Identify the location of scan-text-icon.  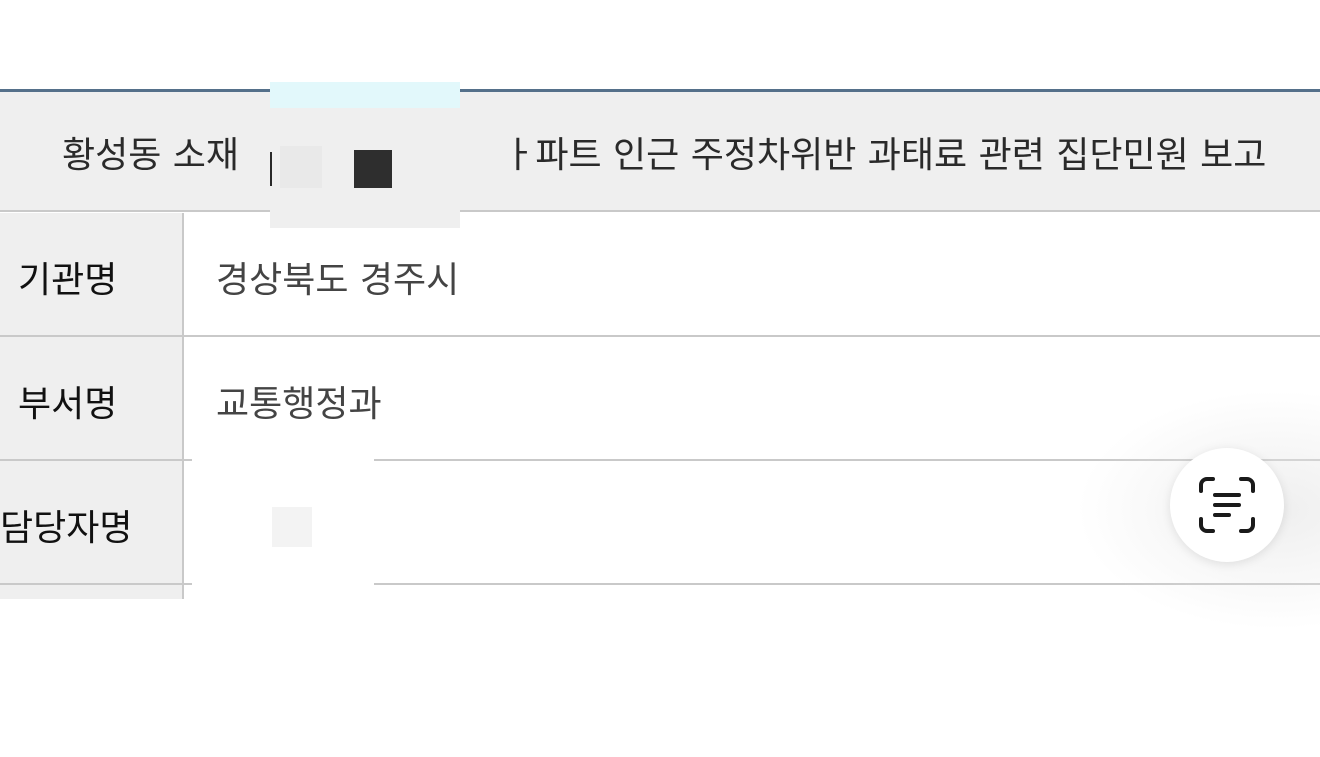
(1227, 505).